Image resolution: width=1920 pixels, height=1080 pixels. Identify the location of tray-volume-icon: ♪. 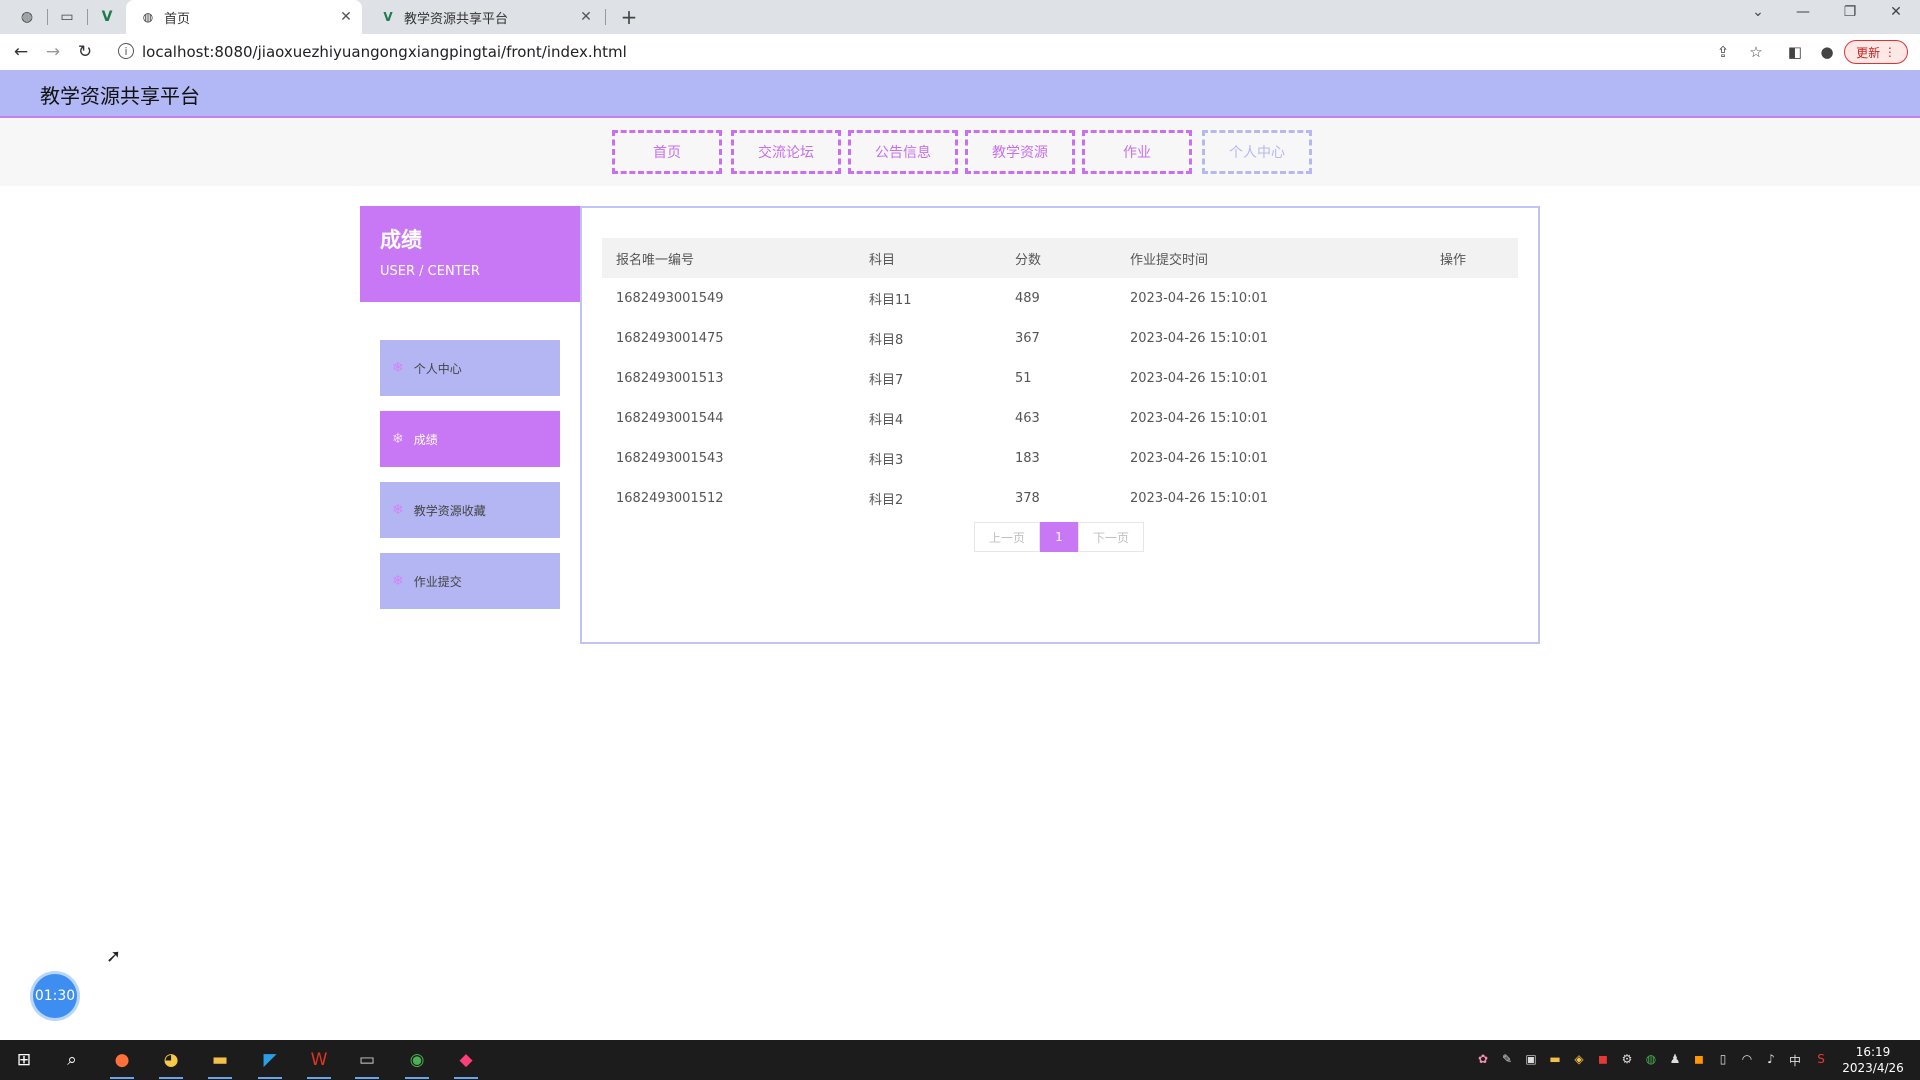
(1771, 1059).